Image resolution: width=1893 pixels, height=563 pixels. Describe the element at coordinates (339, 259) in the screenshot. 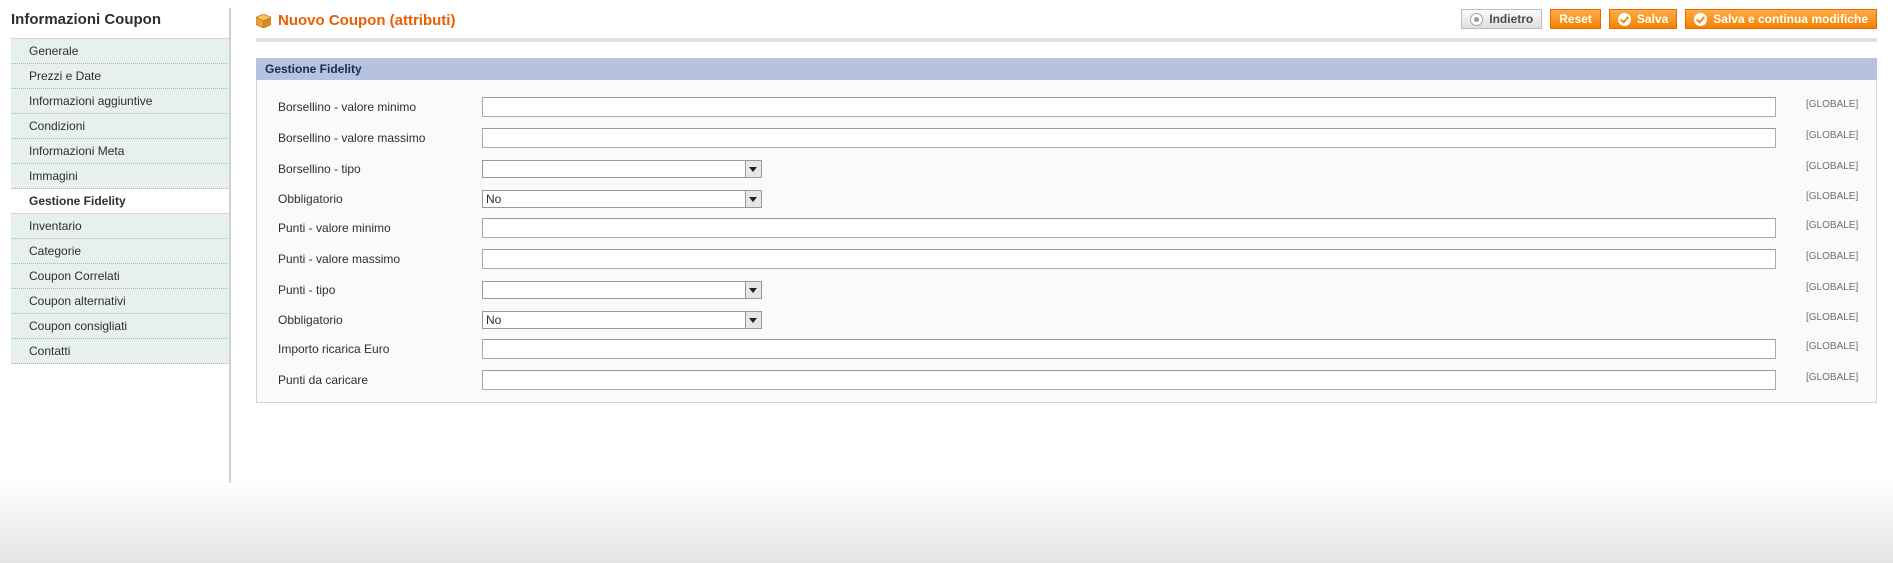

I see `field-label: Punti - valore massimo` at that location.